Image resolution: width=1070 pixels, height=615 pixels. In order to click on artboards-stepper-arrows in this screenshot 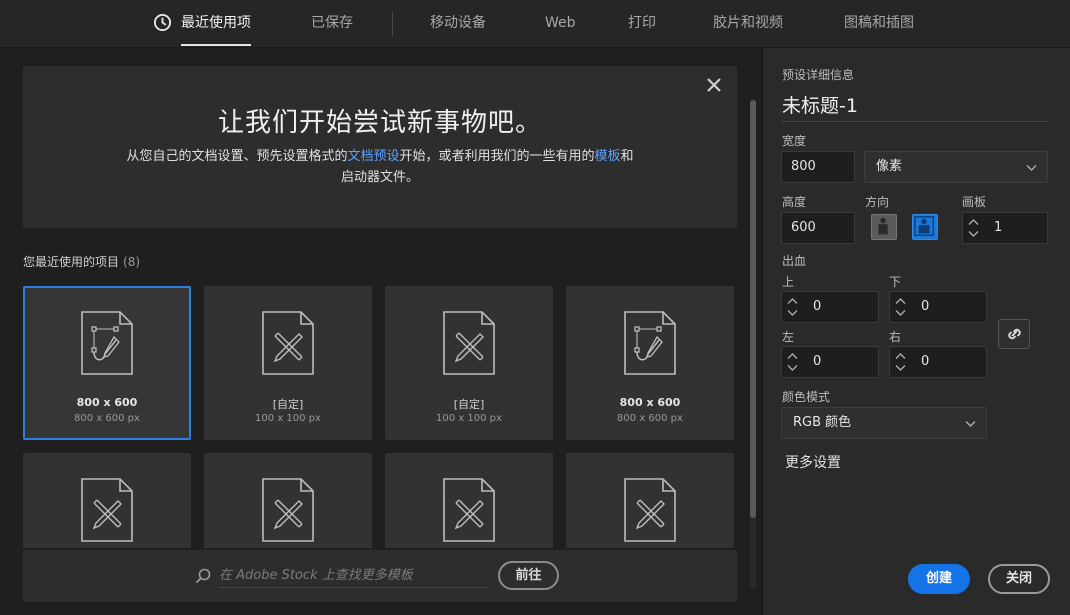, I will do `click(974, 228)`.